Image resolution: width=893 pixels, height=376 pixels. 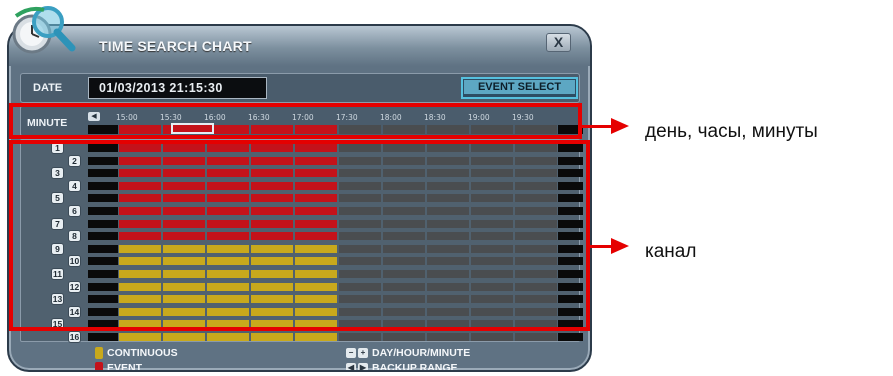 I want to click on time-arrow-head, so click(x=620, y=126).